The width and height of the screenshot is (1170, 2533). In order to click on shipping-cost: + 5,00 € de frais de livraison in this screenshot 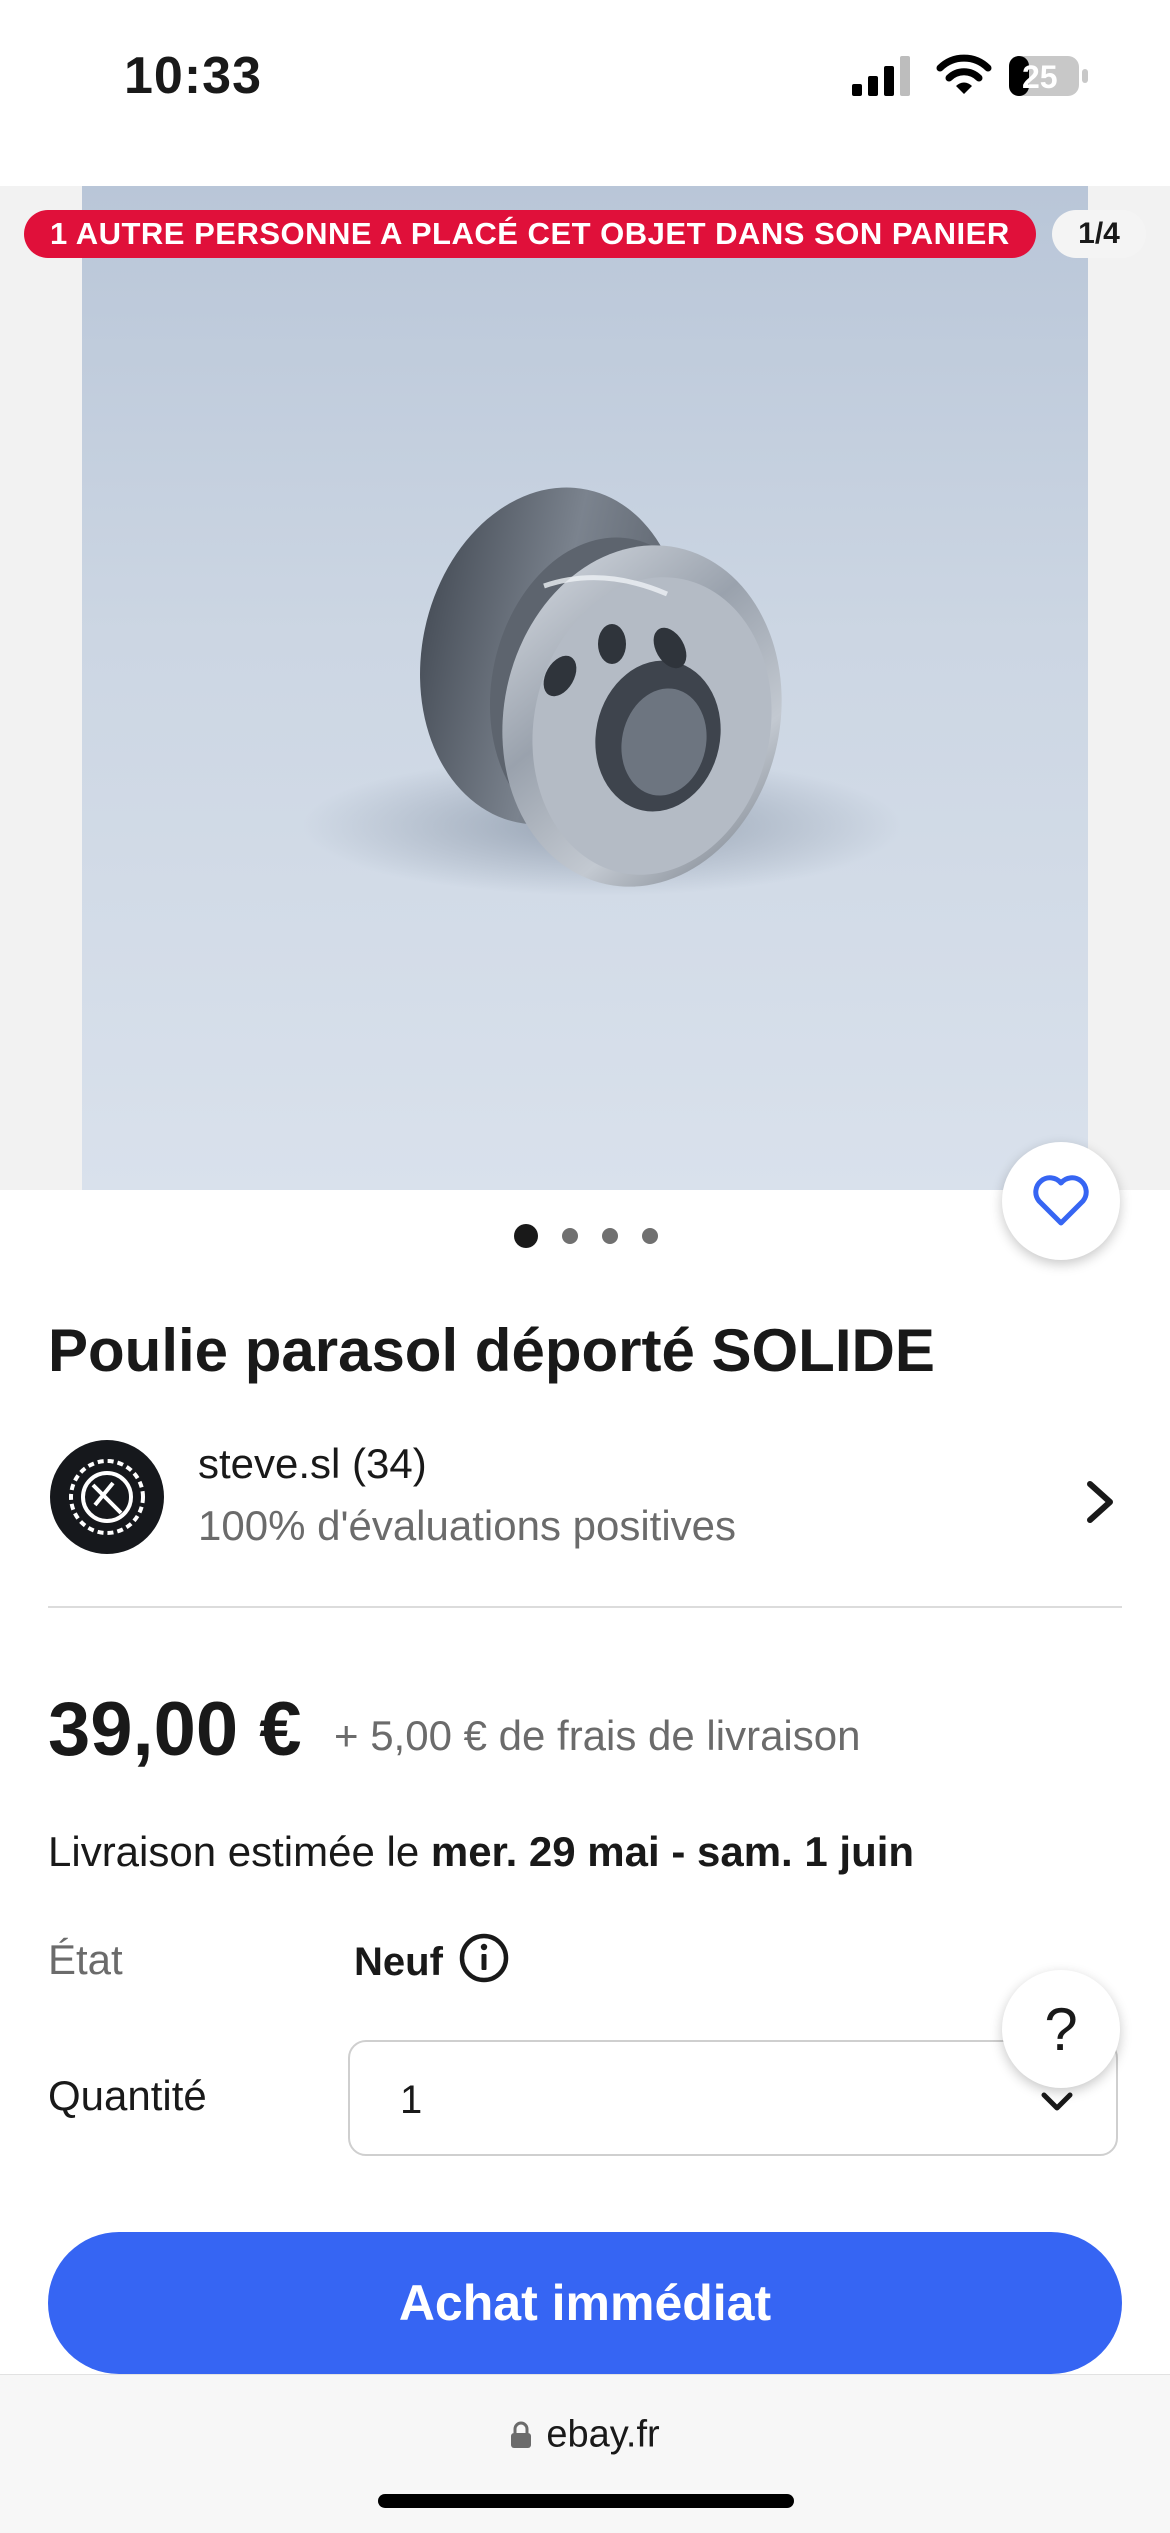, I will do `click(597, 1735)`.